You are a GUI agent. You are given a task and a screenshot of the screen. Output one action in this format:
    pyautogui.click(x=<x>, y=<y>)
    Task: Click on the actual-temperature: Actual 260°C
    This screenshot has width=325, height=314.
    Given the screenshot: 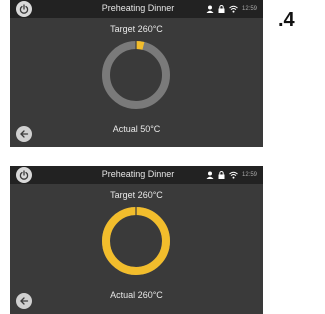 What is the action you would take?
    pyautogui.click(x=136, y=295)
    